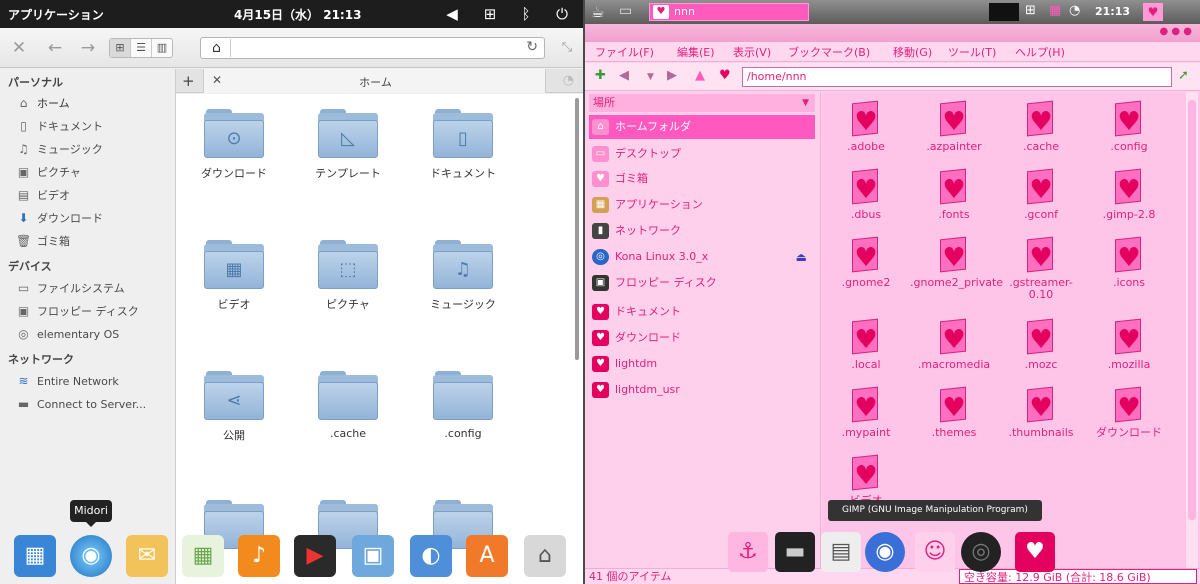 Image resolution: width=1200 pixels, height=584 pixels. What do you see at coordinates (1041, 194) in the screenshot?
I see `folder-item: ♥ .gconf` at bounding box center [1041, 194].